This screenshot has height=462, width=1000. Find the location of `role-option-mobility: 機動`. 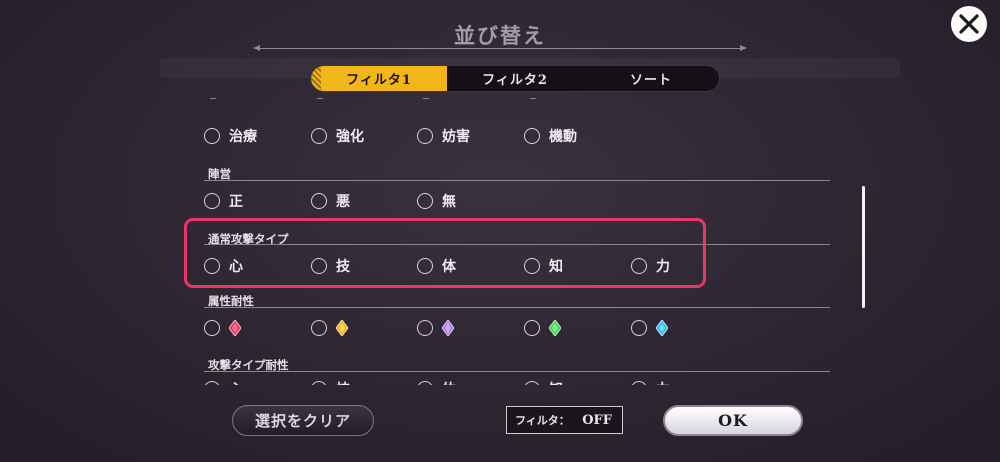

role-option-mobility: 機動 is located at coordinates (550, 136).